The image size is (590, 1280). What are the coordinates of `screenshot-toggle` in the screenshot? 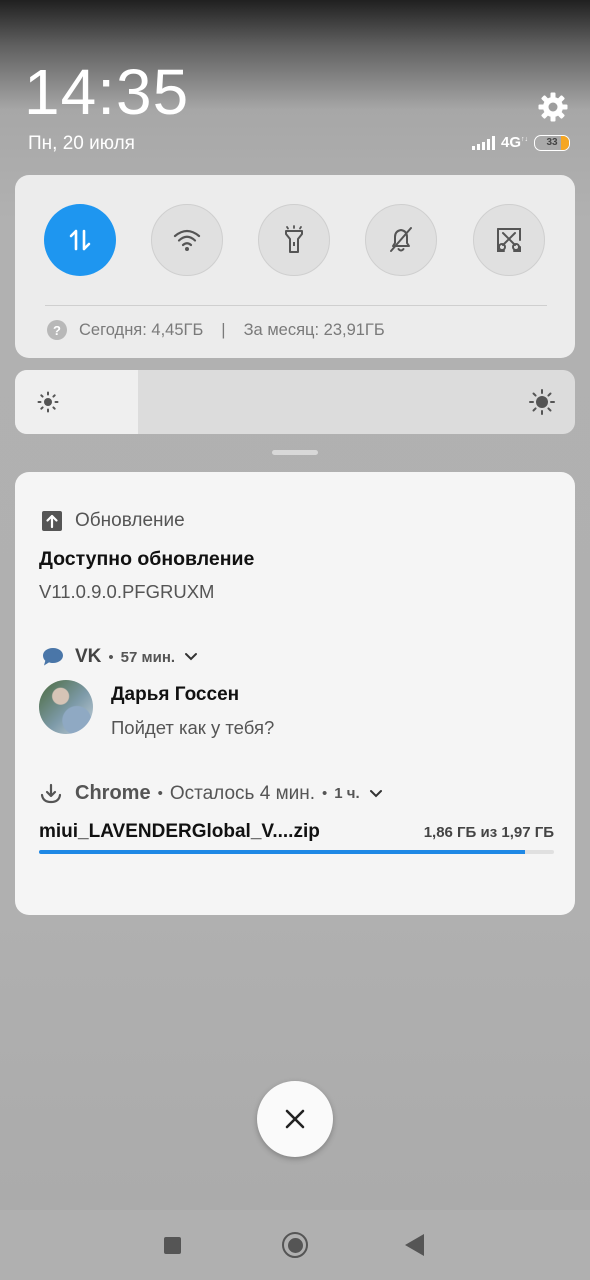 It's located at (509, 240).